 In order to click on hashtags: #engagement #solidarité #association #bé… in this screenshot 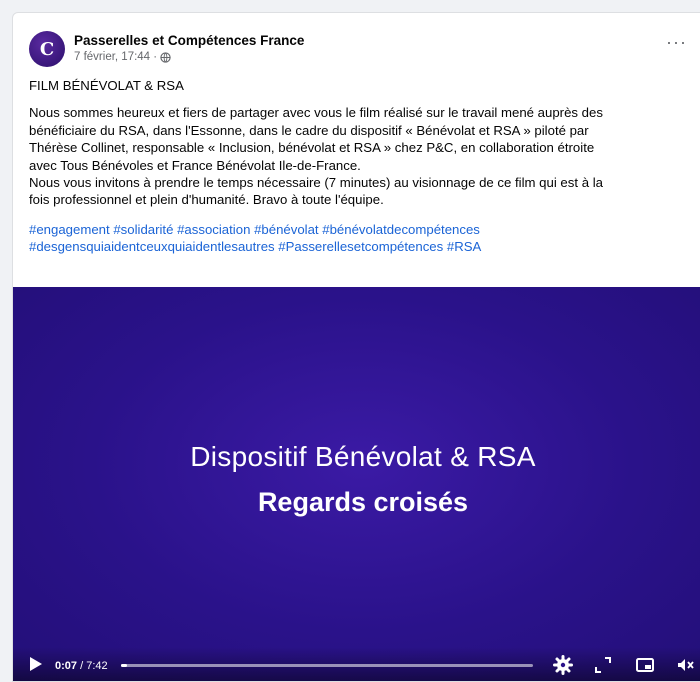, I will do `click(363, 238)`.